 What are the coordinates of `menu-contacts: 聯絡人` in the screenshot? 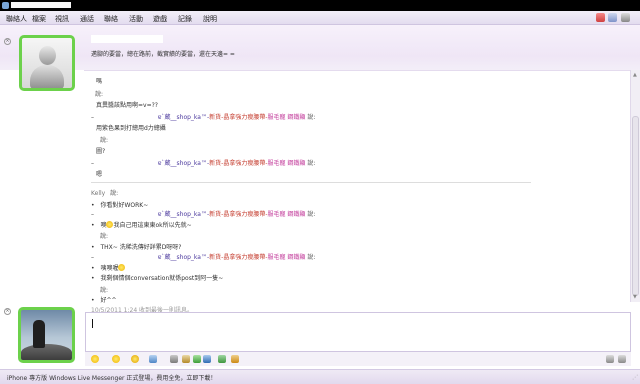 It's located at (16, 19).